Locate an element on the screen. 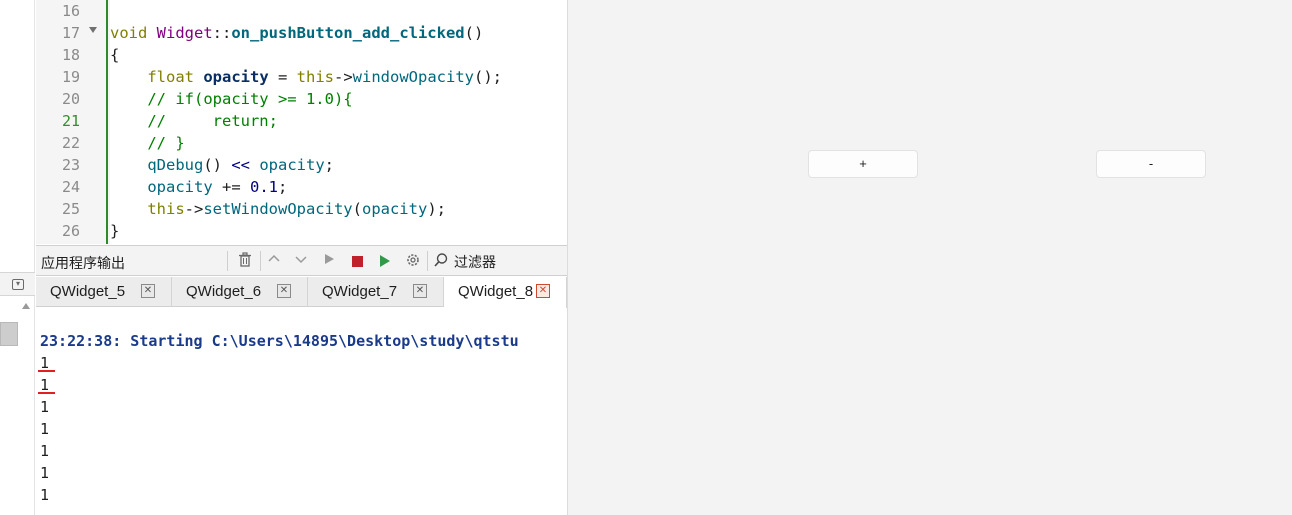 The width and height of the screenshot is (1292, 515). tab-3: QWidget_7 ✕ is located at coordinates (376, 292).